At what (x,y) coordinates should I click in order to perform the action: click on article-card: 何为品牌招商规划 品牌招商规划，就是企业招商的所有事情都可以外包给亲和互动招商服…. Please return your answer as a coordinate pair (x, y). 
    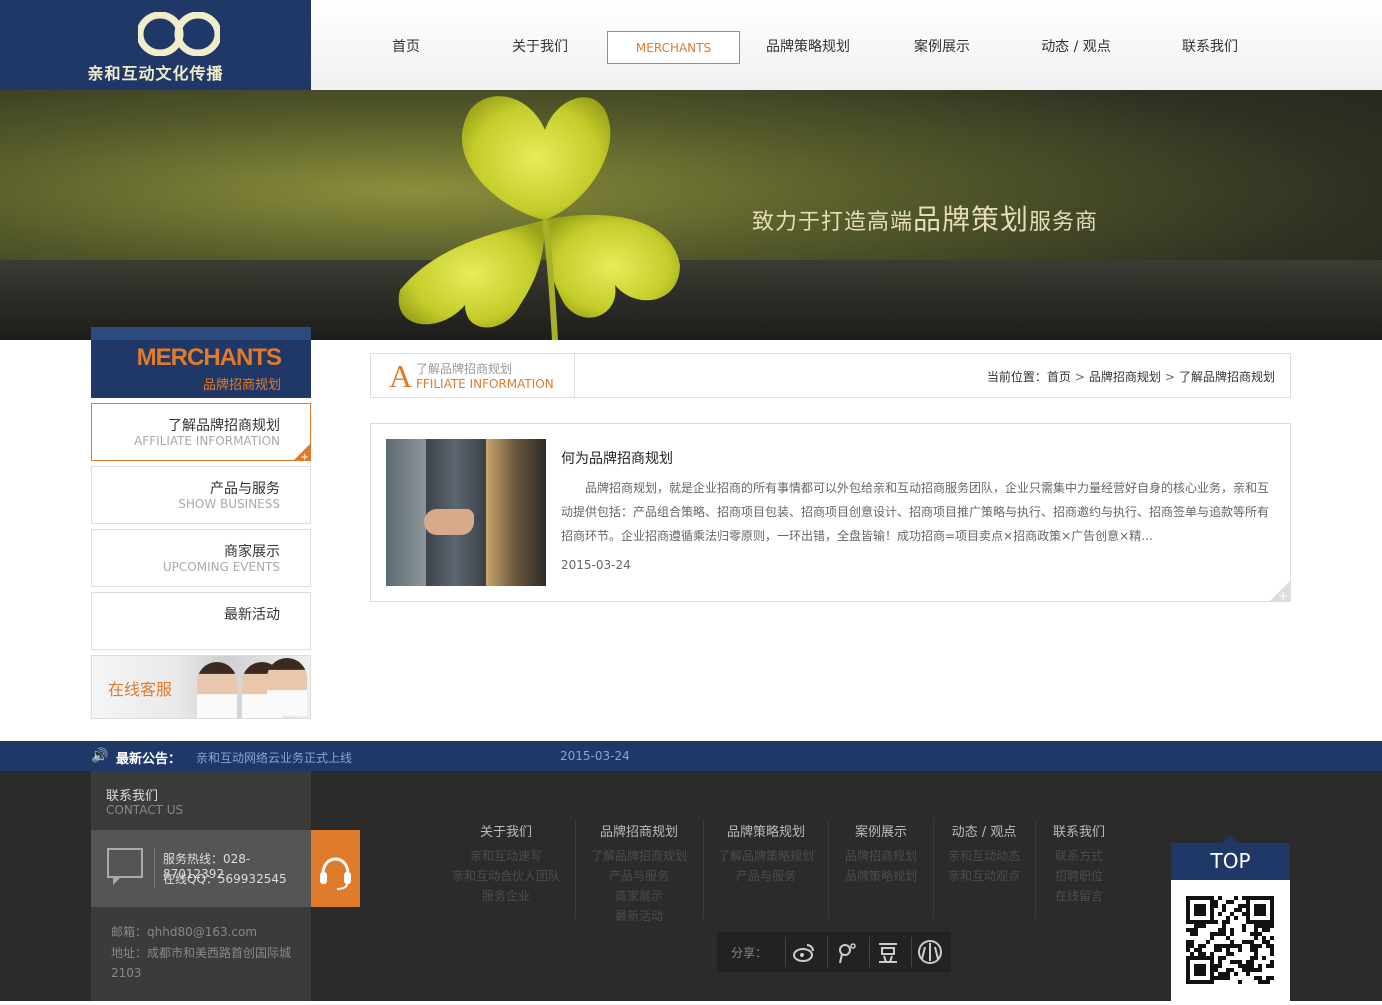
    Looking at the image, I should click on (830, 513).